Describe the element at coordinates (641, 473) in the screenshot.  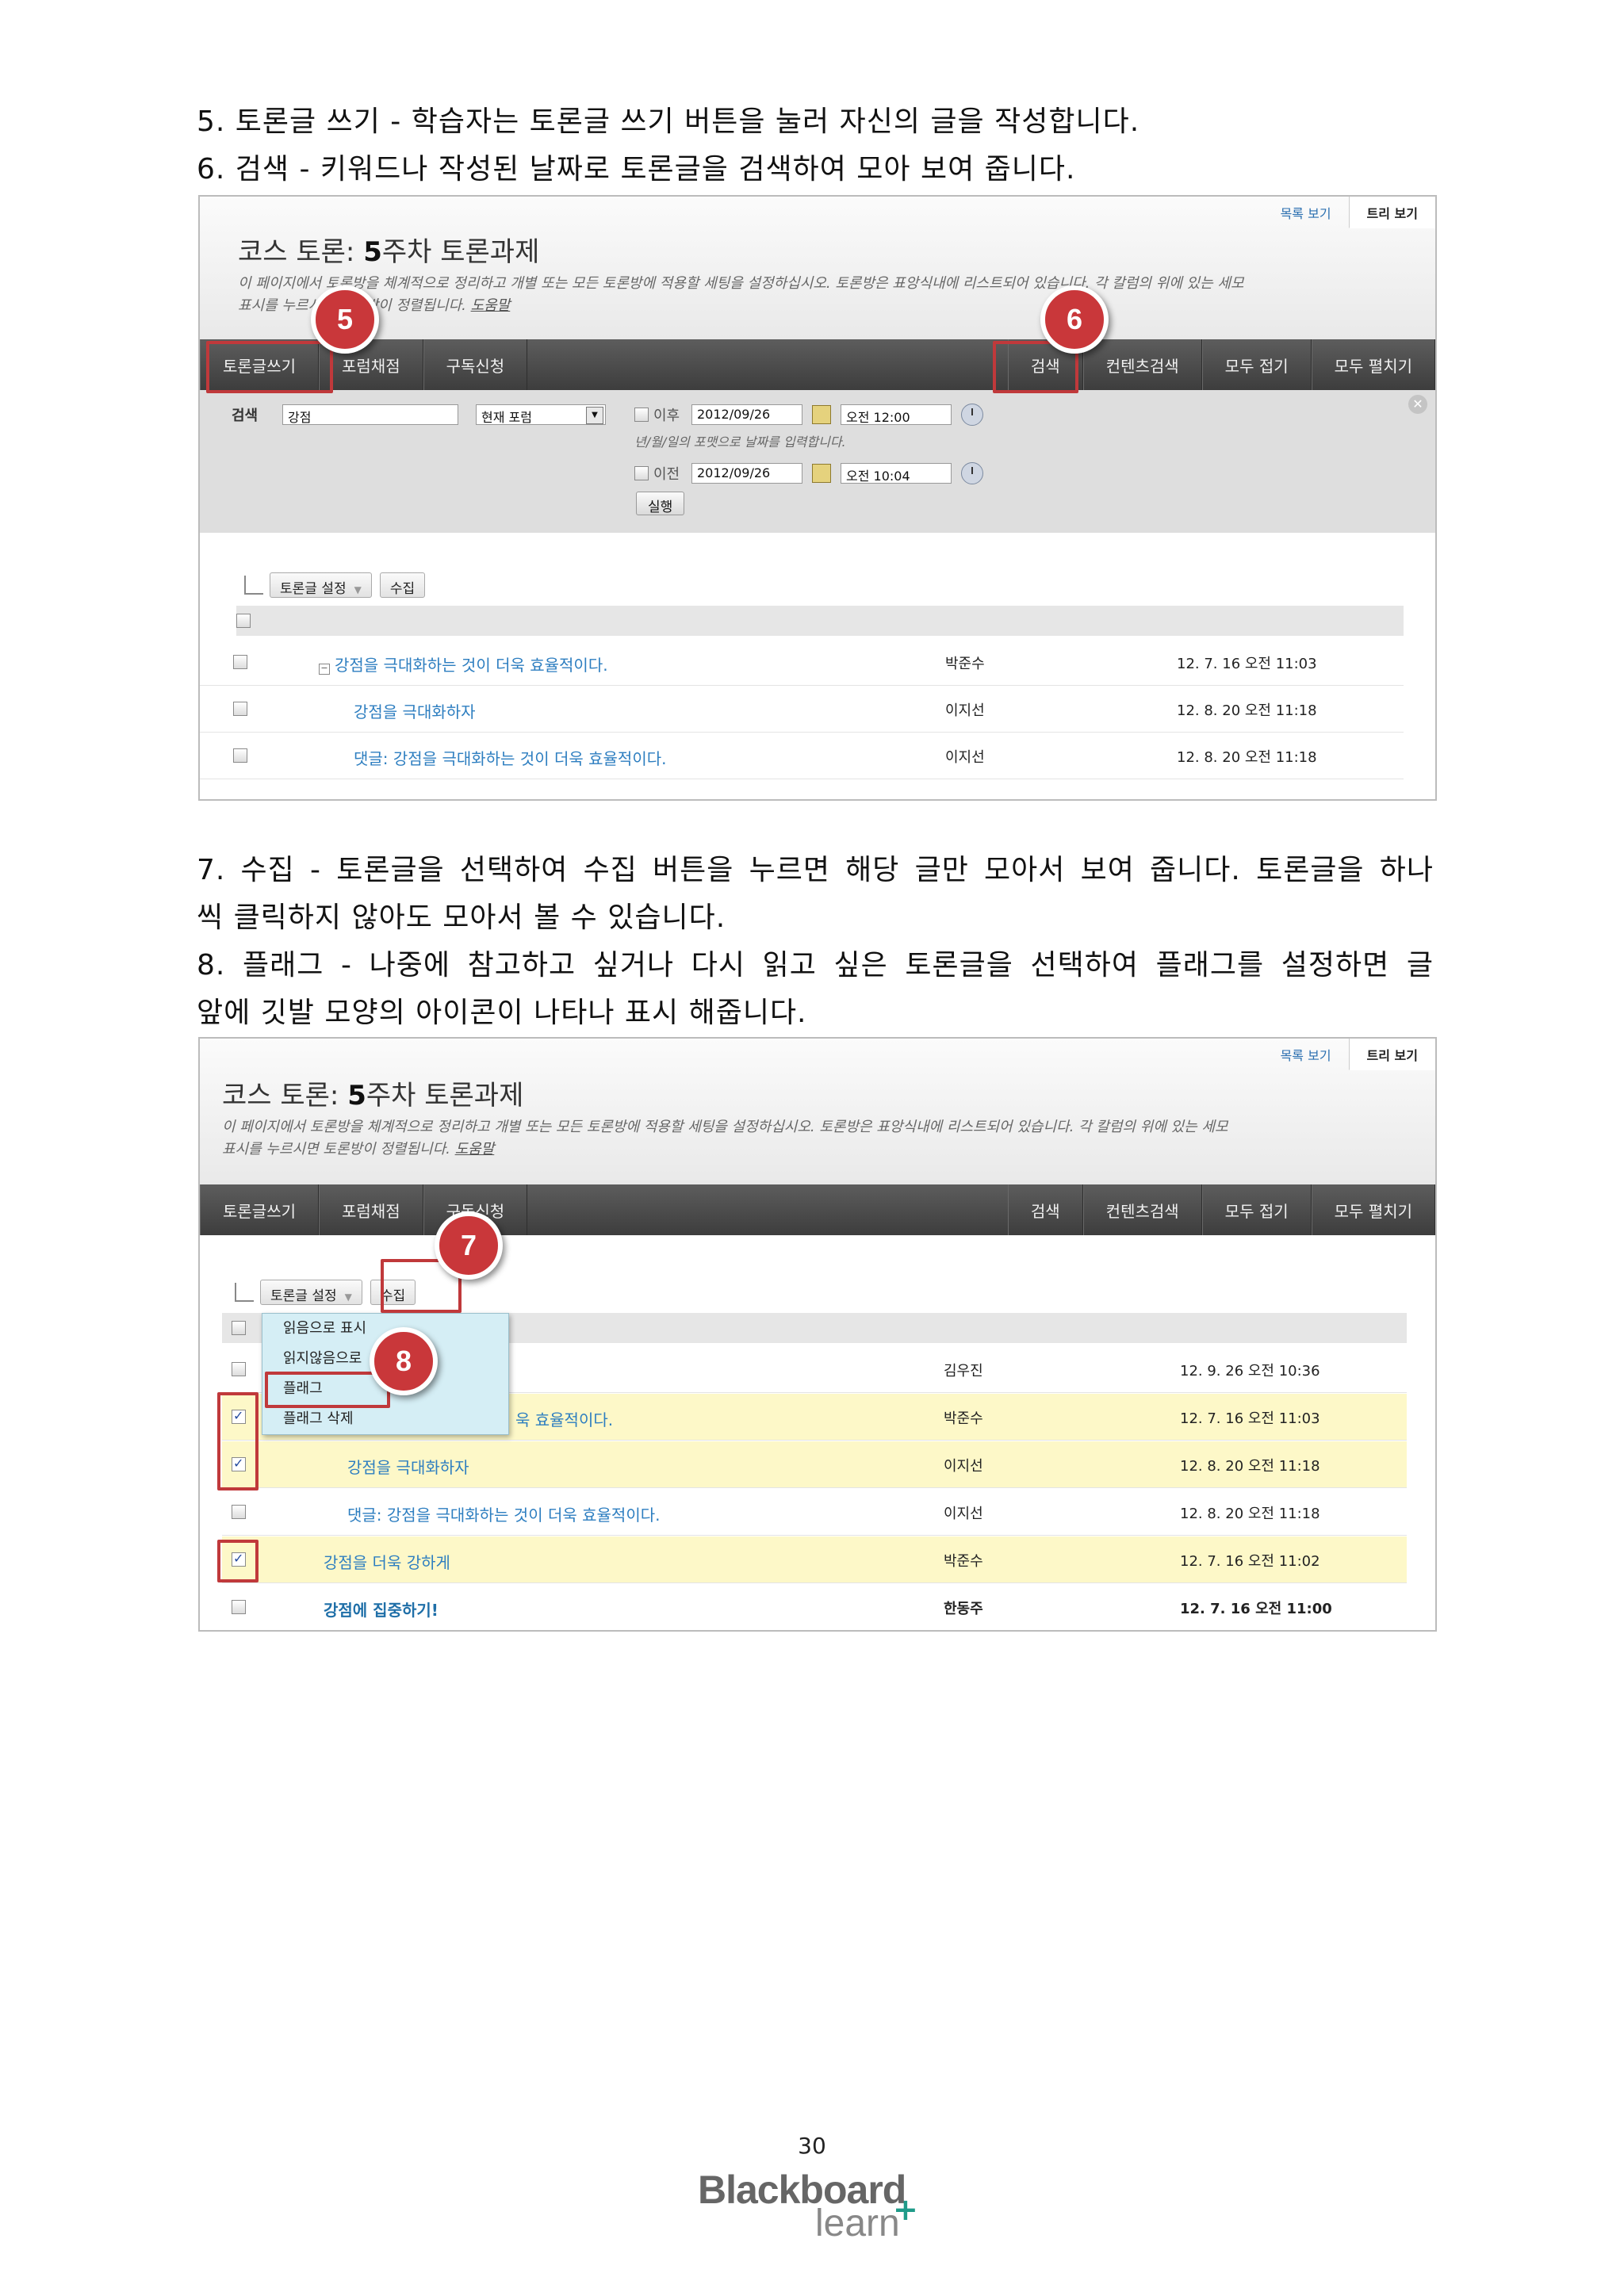
I see `before-checkbox` at that location.